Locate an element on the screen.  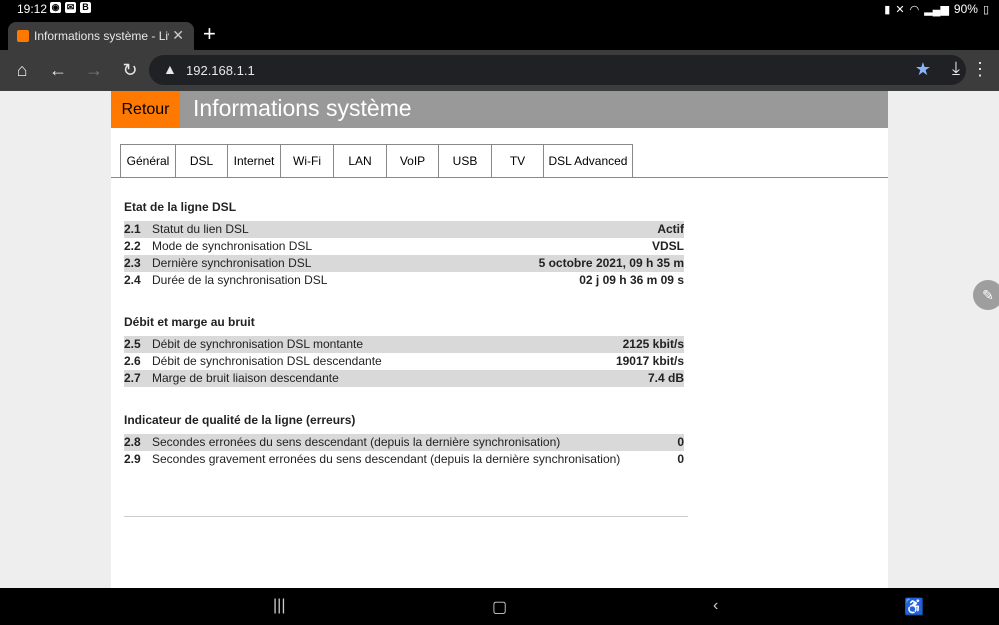
new-tab-icon: + is located at coordinates (209, 34).